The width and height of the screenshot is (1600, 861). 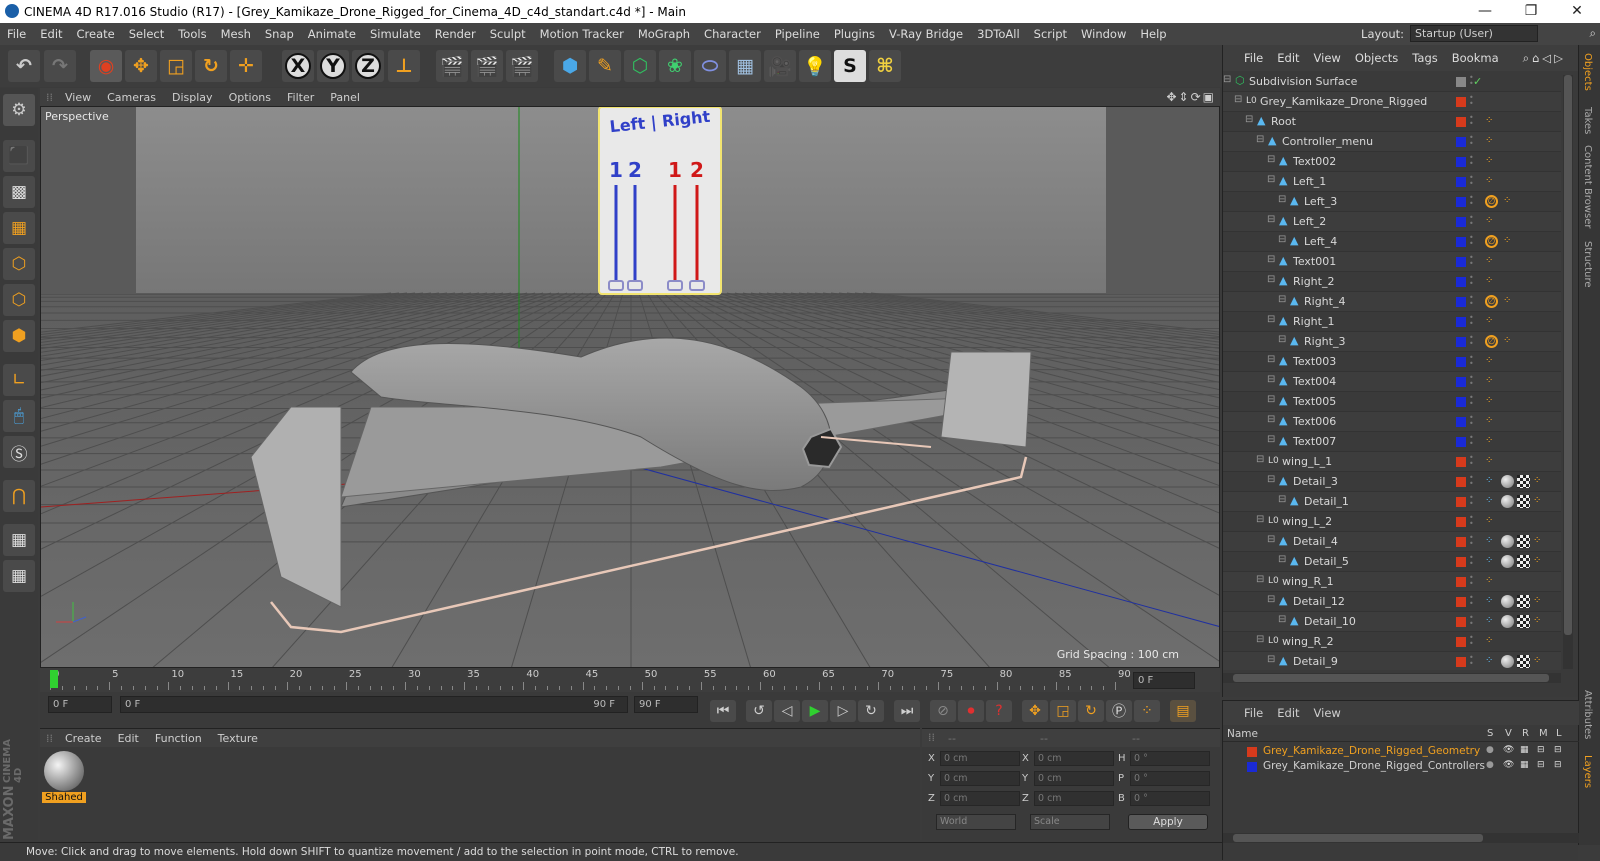 What do you see at coordinates (131, 97) in the screenshot?
I see `viewport-menu-cameras: Cameras` at bounding box center [131, 97].